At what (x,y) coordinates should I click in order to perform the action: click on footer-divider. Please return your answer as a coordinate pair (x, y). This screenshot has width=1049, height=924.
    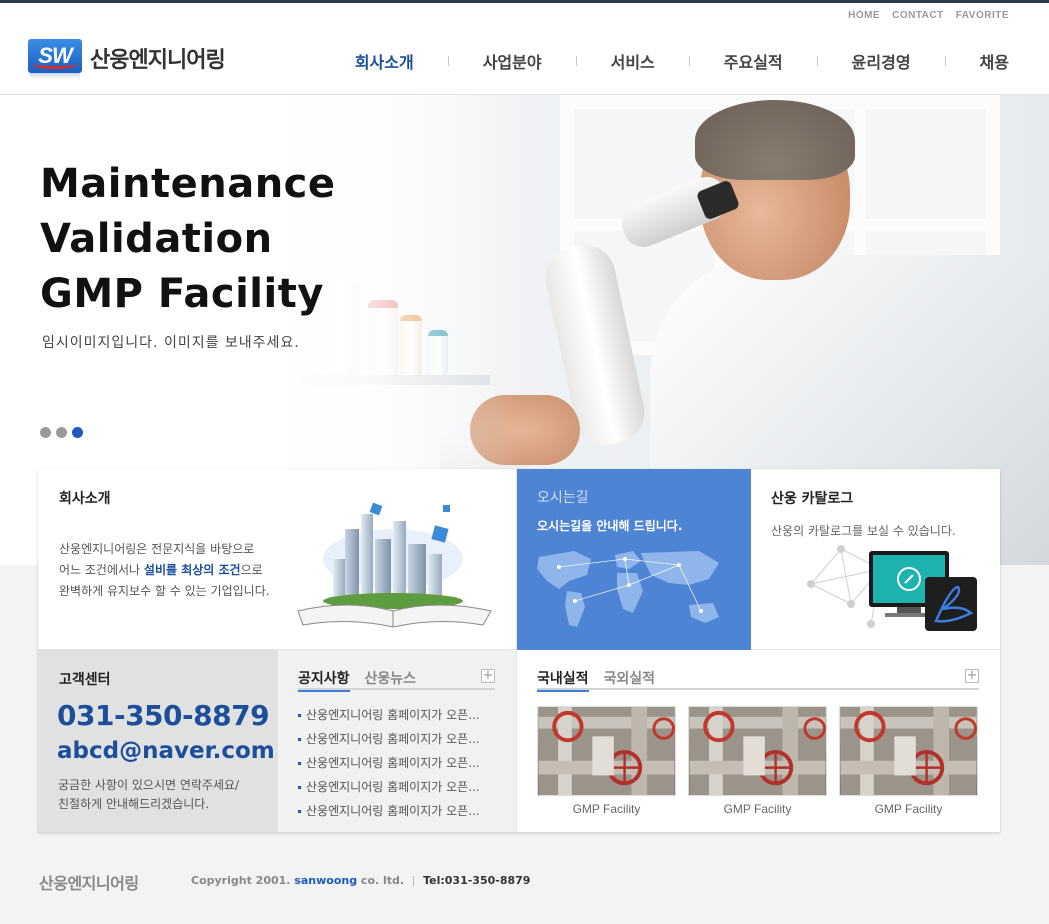
    Looking at the image, I should click on (414, 881).